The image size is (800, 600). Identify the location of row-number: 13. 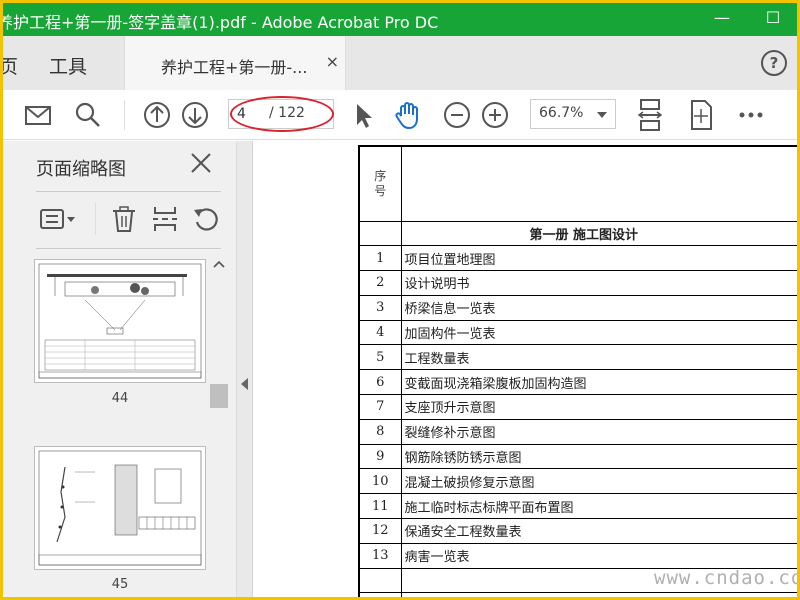
(380, 555).